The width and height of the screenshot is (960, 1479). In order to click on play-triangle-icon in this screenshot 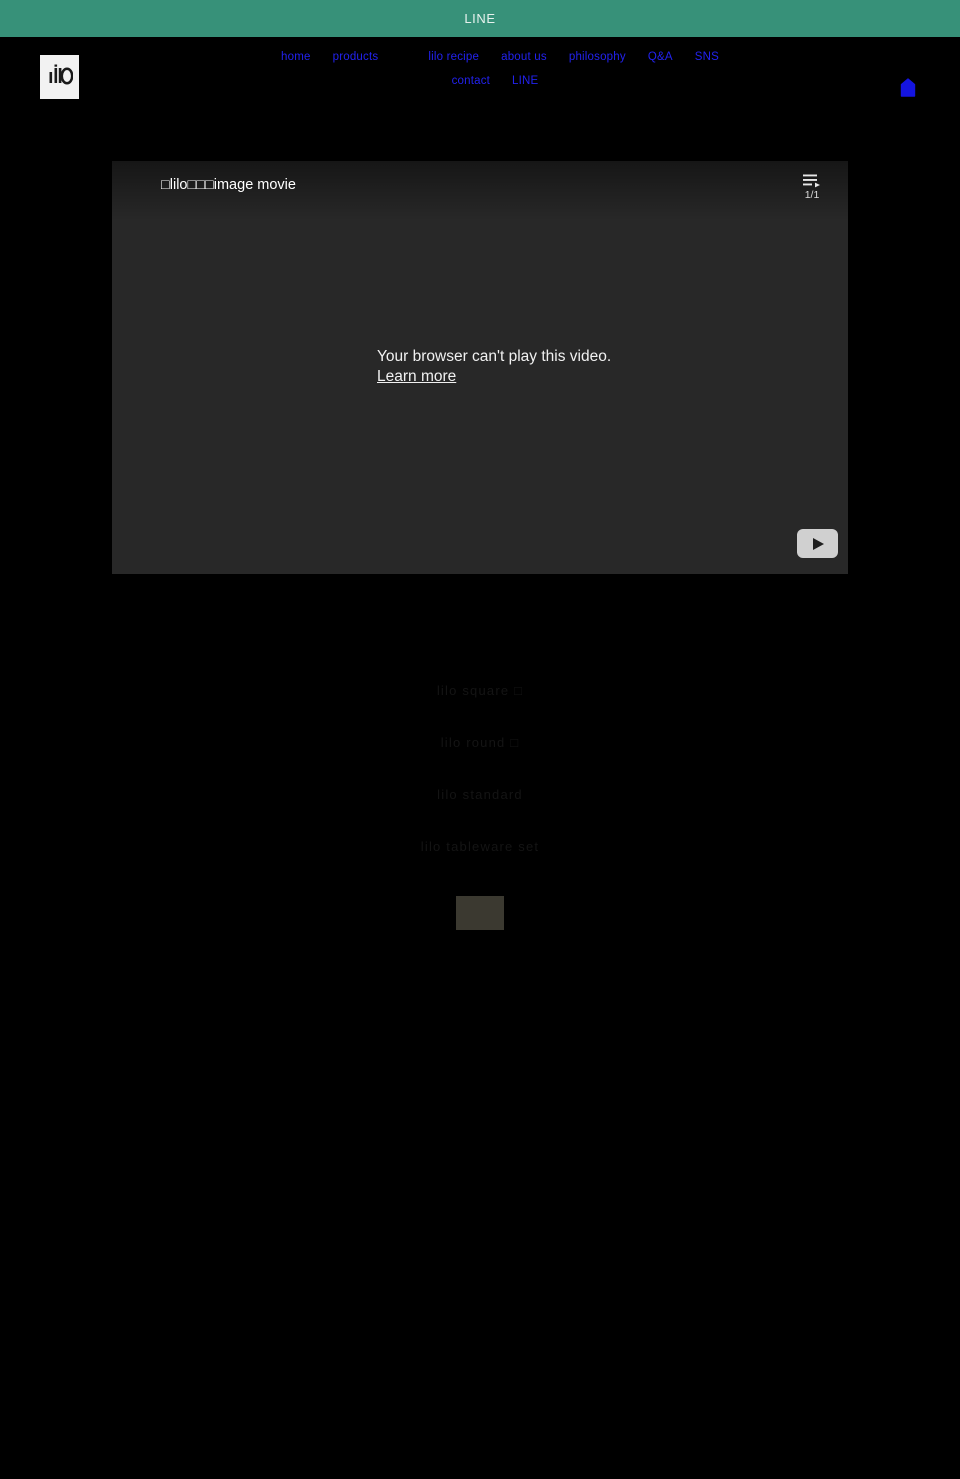, I will do `click(818, 543)`.